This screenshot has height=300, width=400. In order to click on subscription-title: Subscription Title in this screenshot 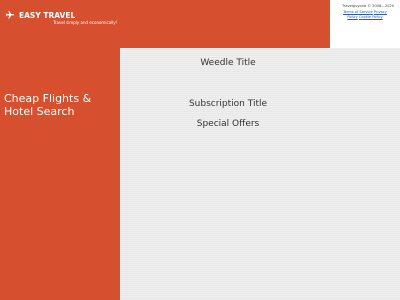, I will do `click(228, 104)`.